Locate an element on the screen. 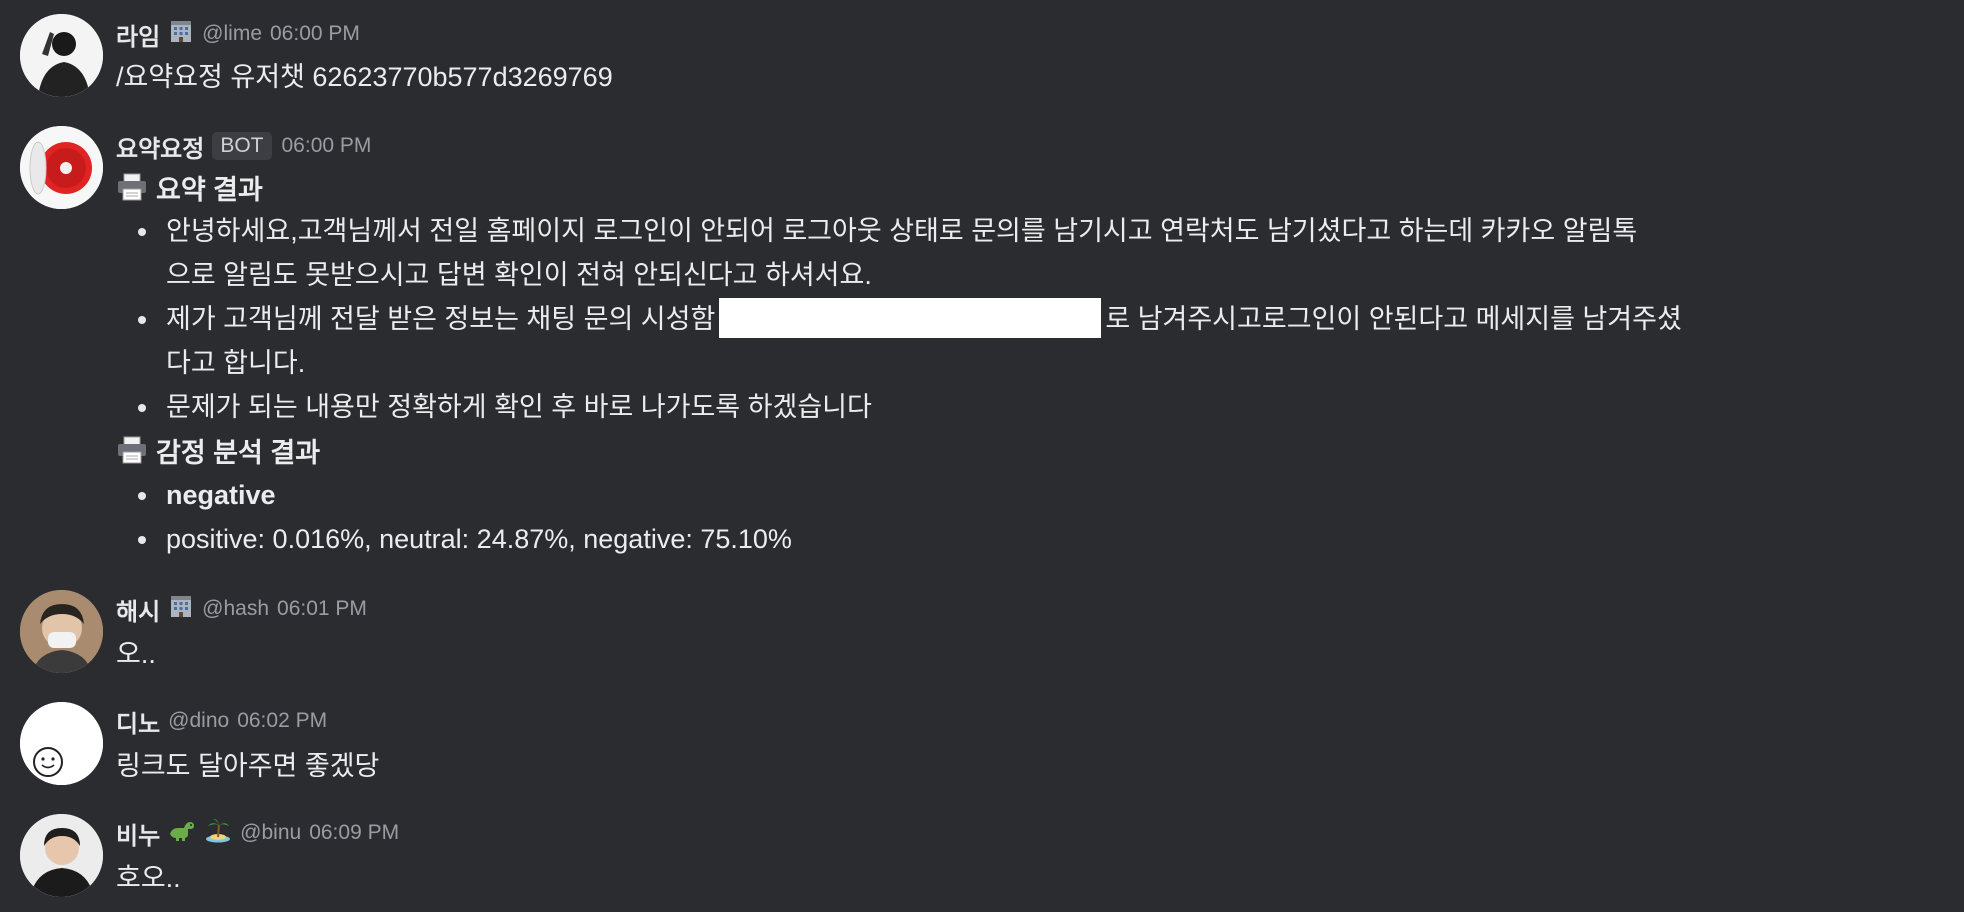 This screenshot has width=1964, height=912. summary-item-2-before: 제가 고객님께 전달 받은 정보는 채팅 문의 시성함 is located at coordinates (441, 319).